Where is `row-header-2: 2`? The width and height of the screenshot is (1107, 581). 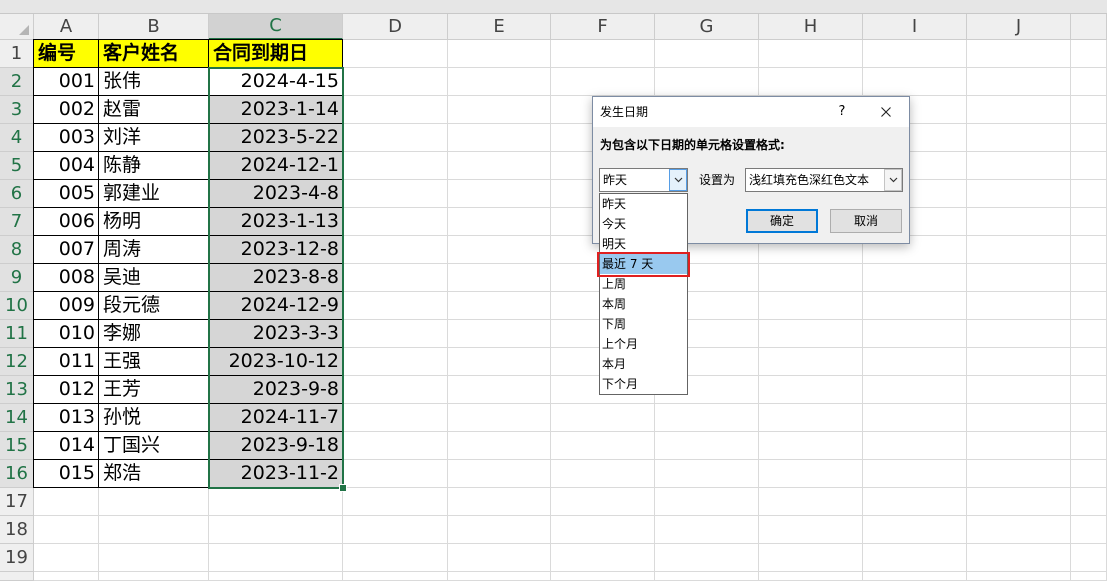
row-header-2: 2 is located at coordinates (17, 82).